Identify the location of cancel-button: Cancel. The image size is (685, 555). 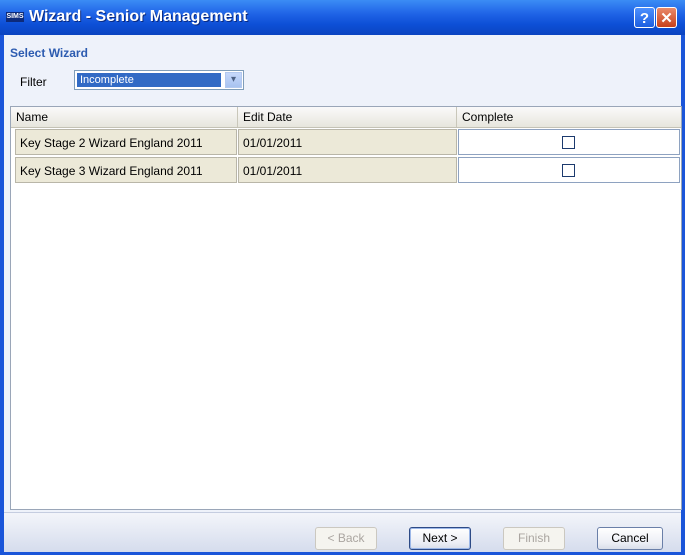
(630, 538).